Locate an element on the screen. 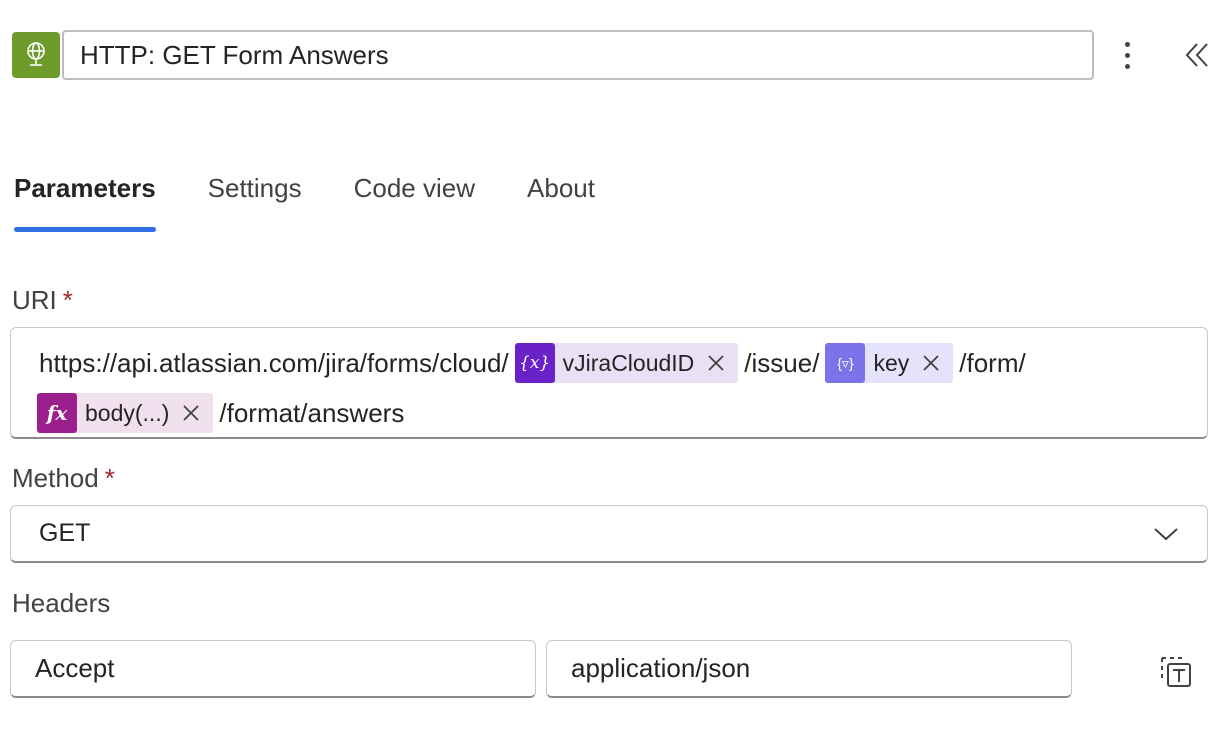 This screenshot has width=1228, height=738. uri-text-form: /form/ is located at coordinates (992, 363).